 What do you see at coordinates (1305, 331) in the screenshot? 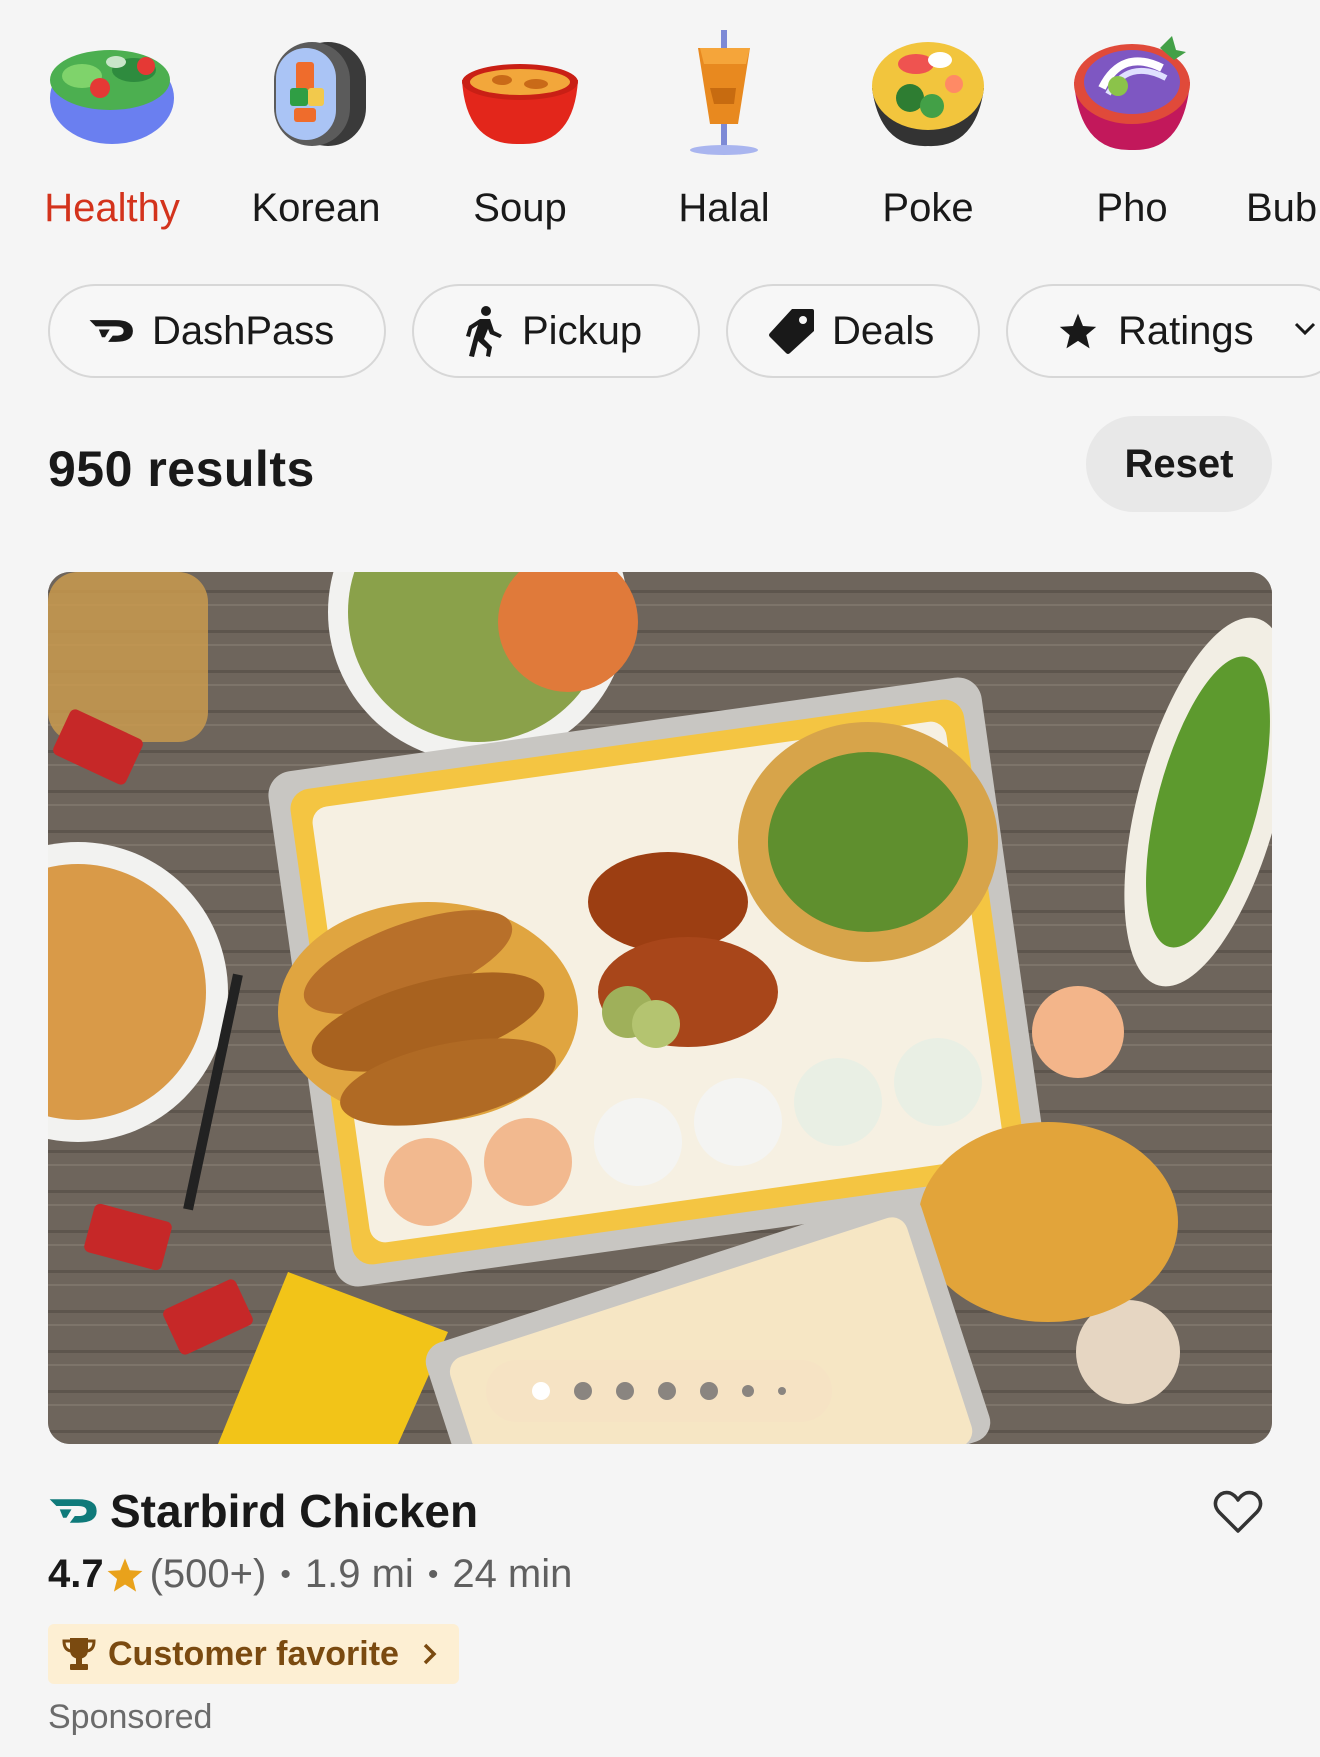
I see `chevron-down-icon` at bounding box center [1305, 331].